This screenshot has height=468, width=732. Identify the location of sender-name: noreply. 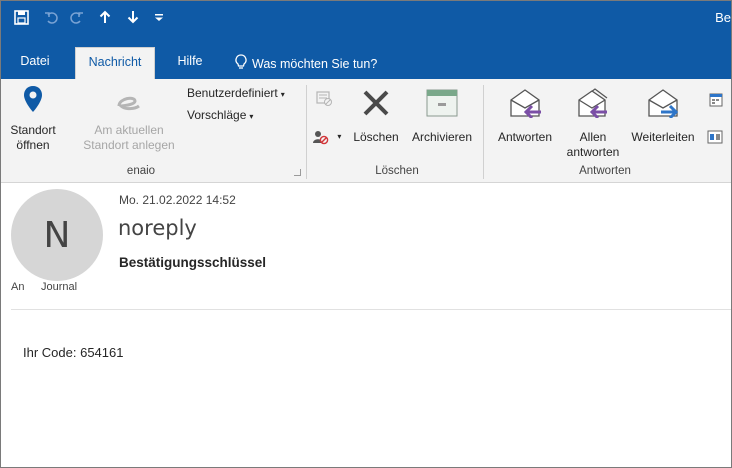
(157, 228).